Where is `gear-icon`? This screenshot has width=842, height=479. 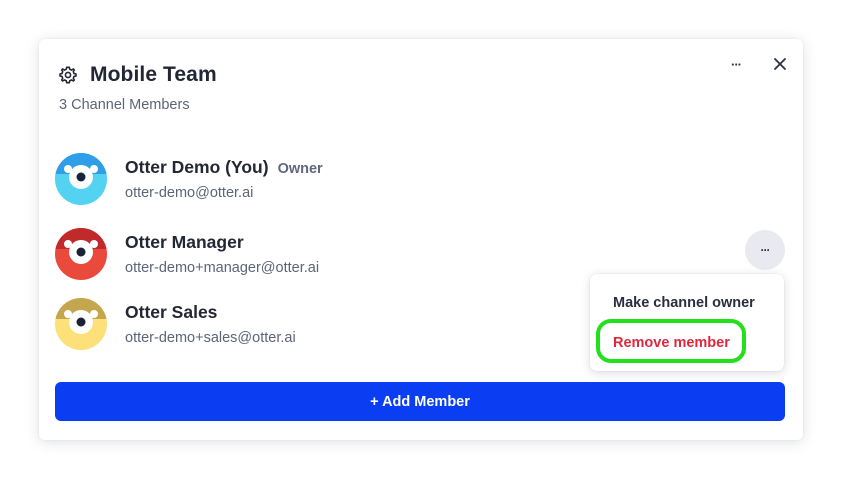
gear-icon is located at coordinates (68, 75).